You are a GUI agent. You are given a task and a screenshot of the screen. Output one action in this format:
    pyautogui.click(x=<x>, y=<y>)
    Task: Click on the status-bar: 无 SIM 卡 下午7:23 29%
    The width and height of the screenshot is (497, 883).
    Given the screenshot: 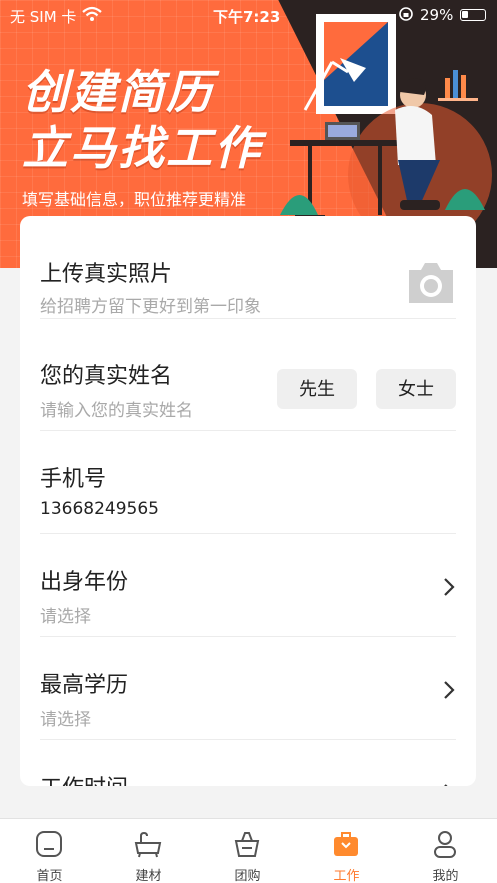 What is the action you would take?
    pyautogui.click(x=248, y=15)
    